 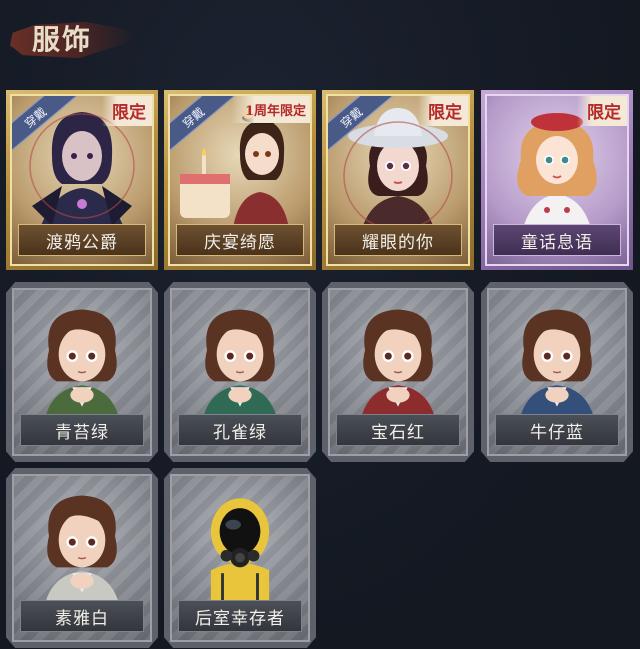 I want to click on costume-card-art: 青苔绿, so click(x=82, y=372).